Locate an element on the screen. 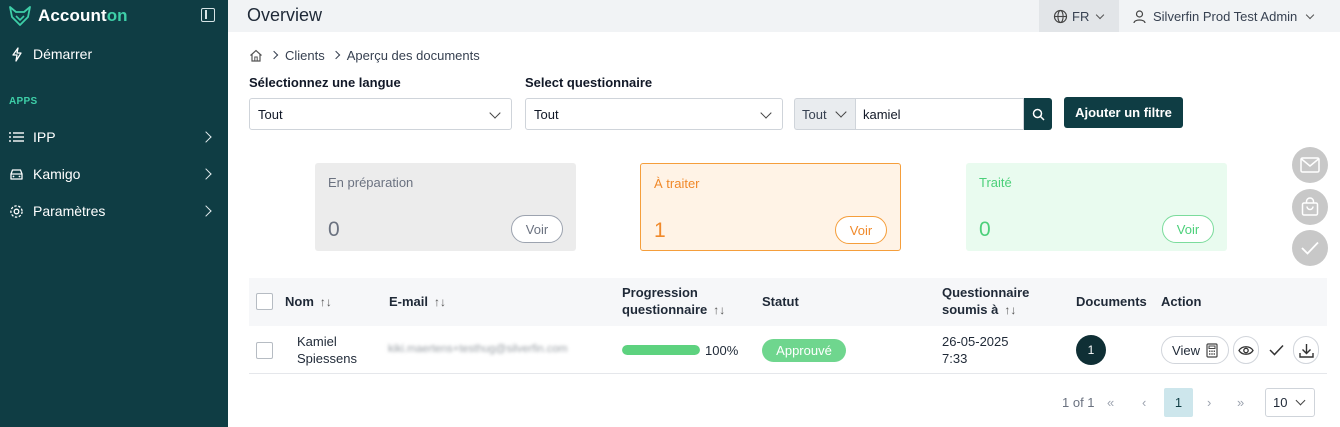  page-size-value: 10 is located at coordinates (1280, 402).